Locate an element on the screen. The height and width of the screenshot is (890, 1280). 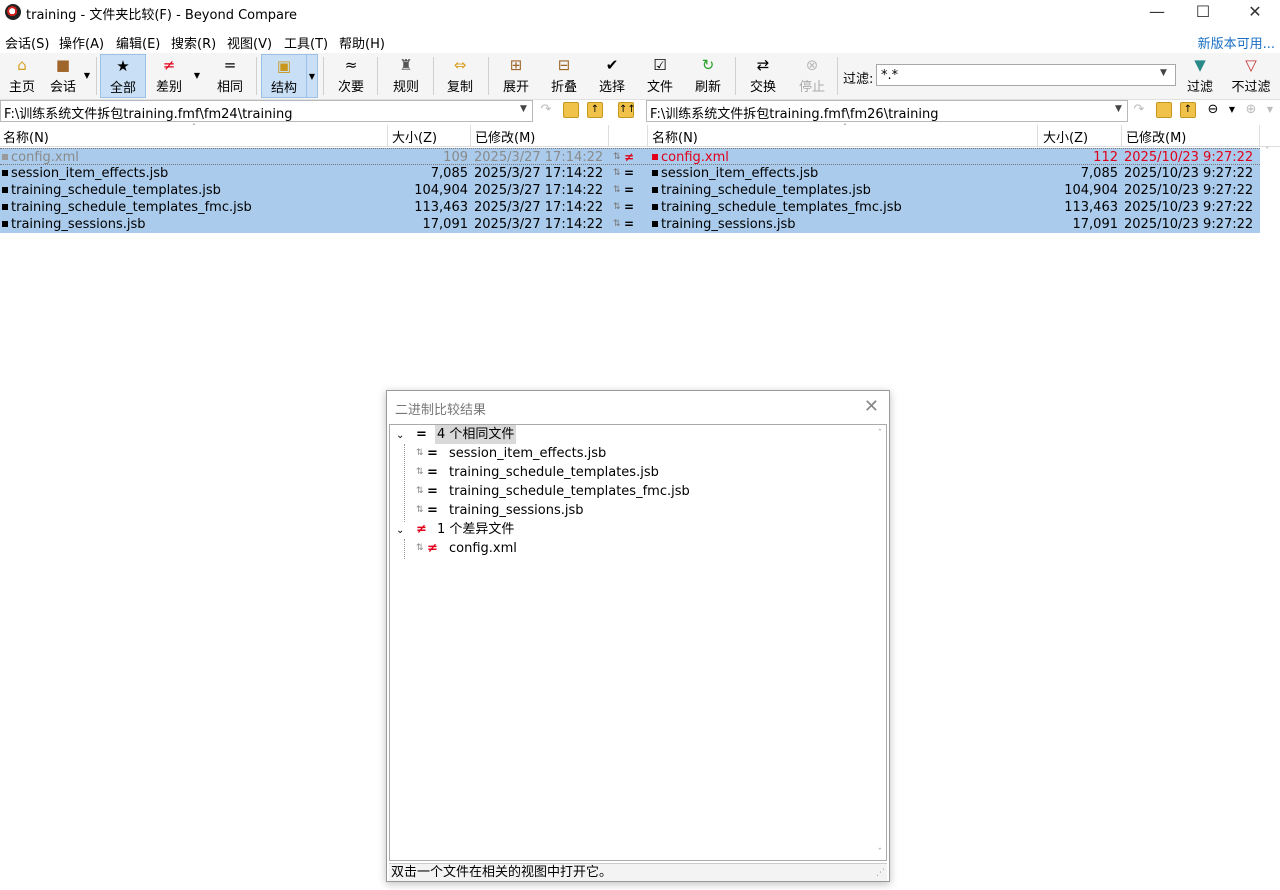
left-open-folder-icon is located at coordinates (571, 110).